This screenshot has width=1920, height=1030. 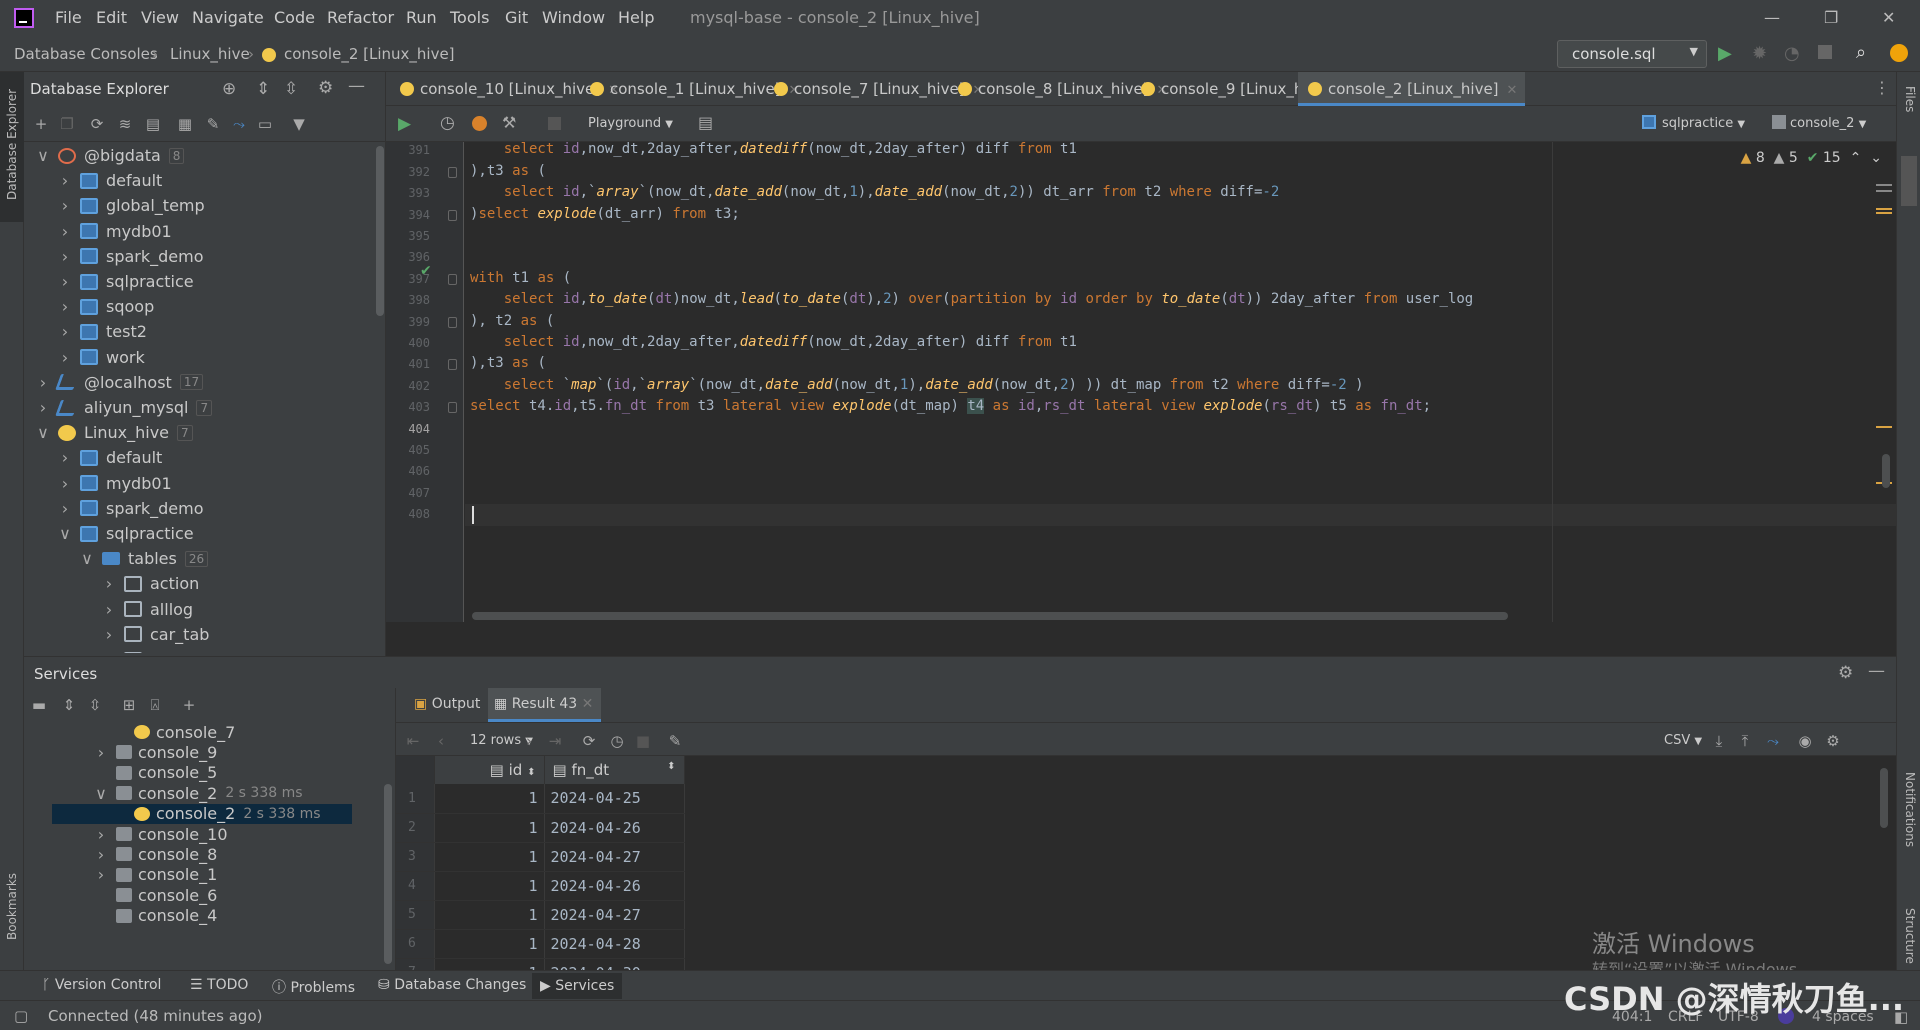 What do you see at coordinates (1910, 809) in the screenshot?
I see `notifications-stripe-button: Notifications` at bounding box center [1910, 809].